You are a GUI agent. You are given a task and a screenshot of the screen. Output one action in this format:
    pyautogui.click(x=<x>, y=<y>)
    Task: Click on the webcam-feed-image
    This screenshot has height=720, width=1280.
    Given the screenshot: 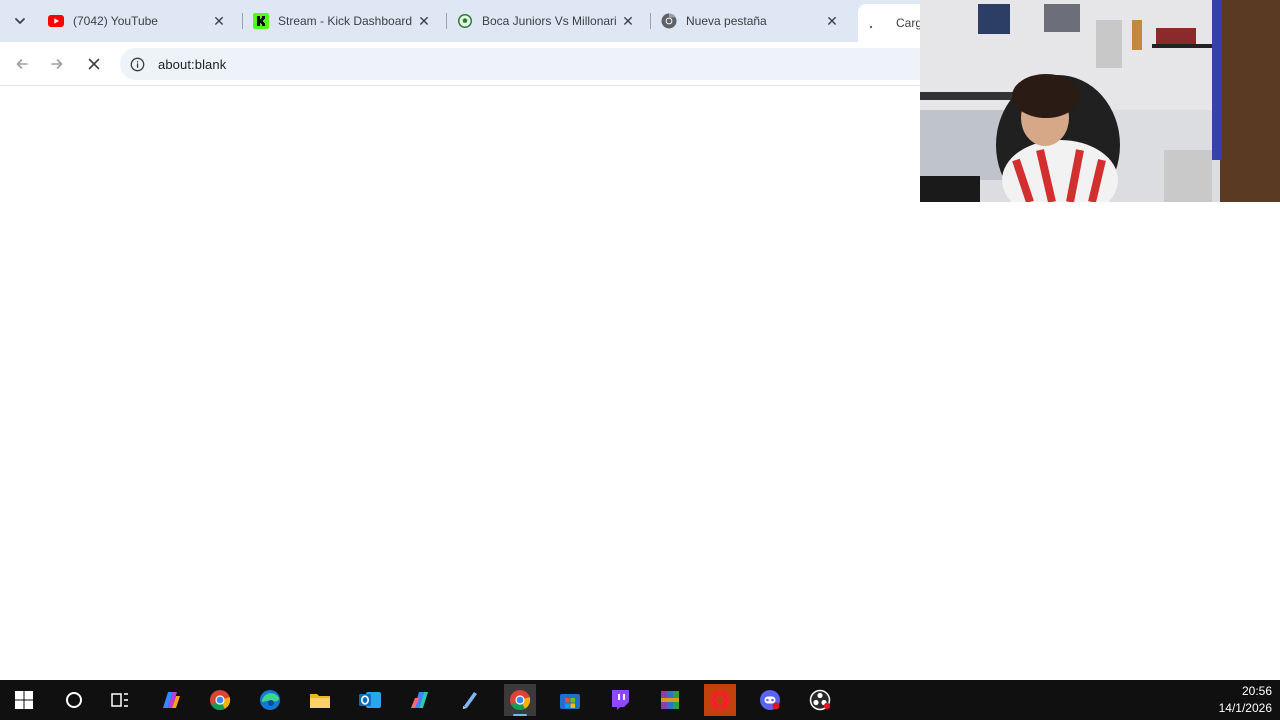 What is the action you would take?
    pyautogui.click(x=1100, y=101)
    